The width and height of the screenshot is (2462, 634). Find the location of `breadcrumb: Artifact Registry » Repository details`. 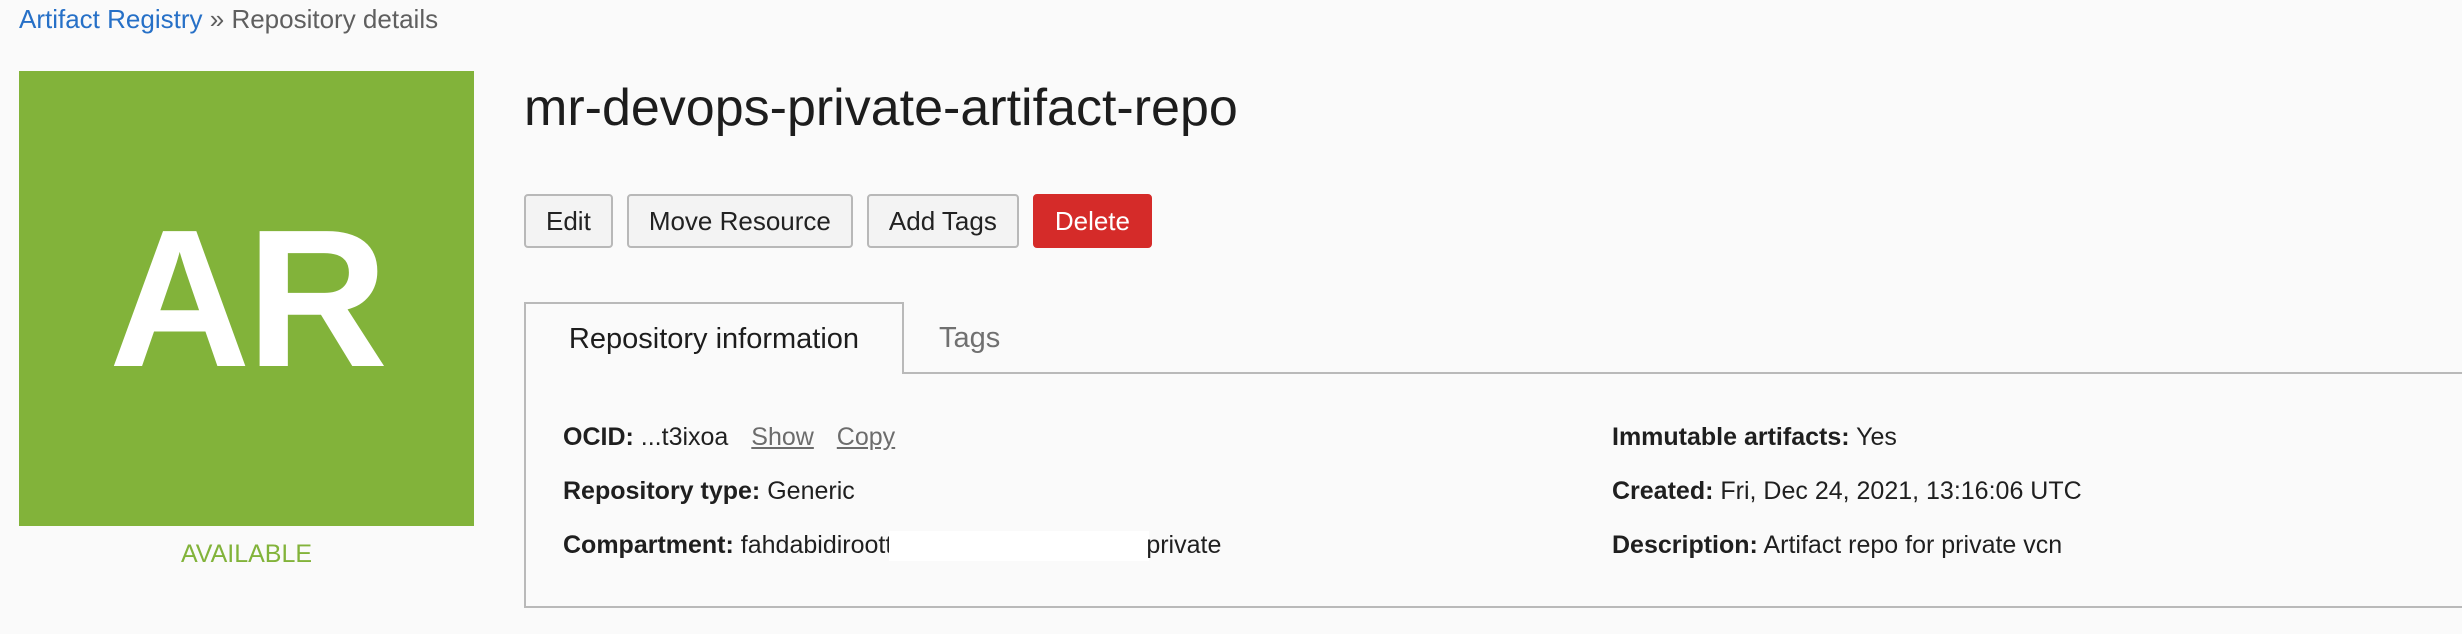

breadcrumb: Artifact Registry » Repository details is located at coordinates (228, 19).